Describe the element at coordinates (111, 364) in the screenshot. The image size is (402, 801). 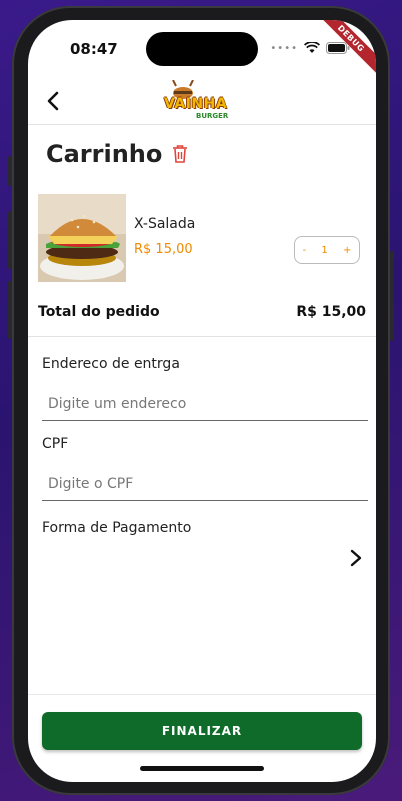
I see `address-label: Endereco de entrga` at that location.